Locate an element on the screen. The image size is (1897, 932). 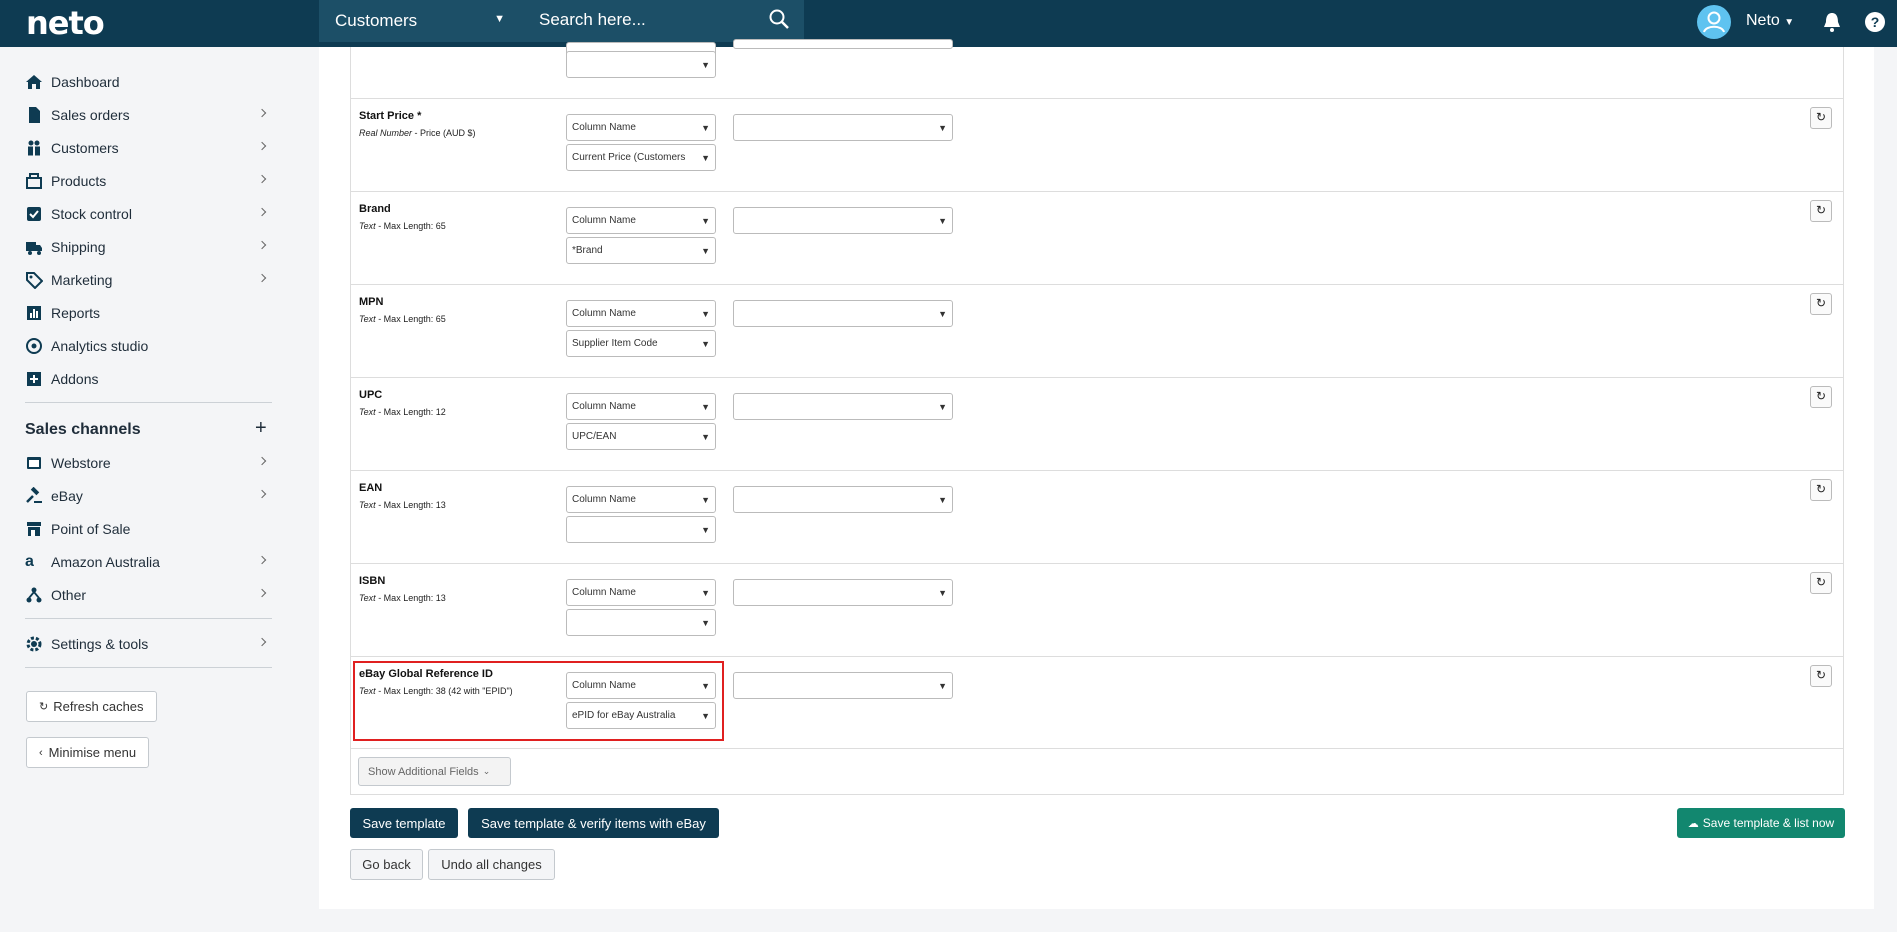
sidebar-item-analytics-studio: Analytics studio is located at coordinates (147, 346).